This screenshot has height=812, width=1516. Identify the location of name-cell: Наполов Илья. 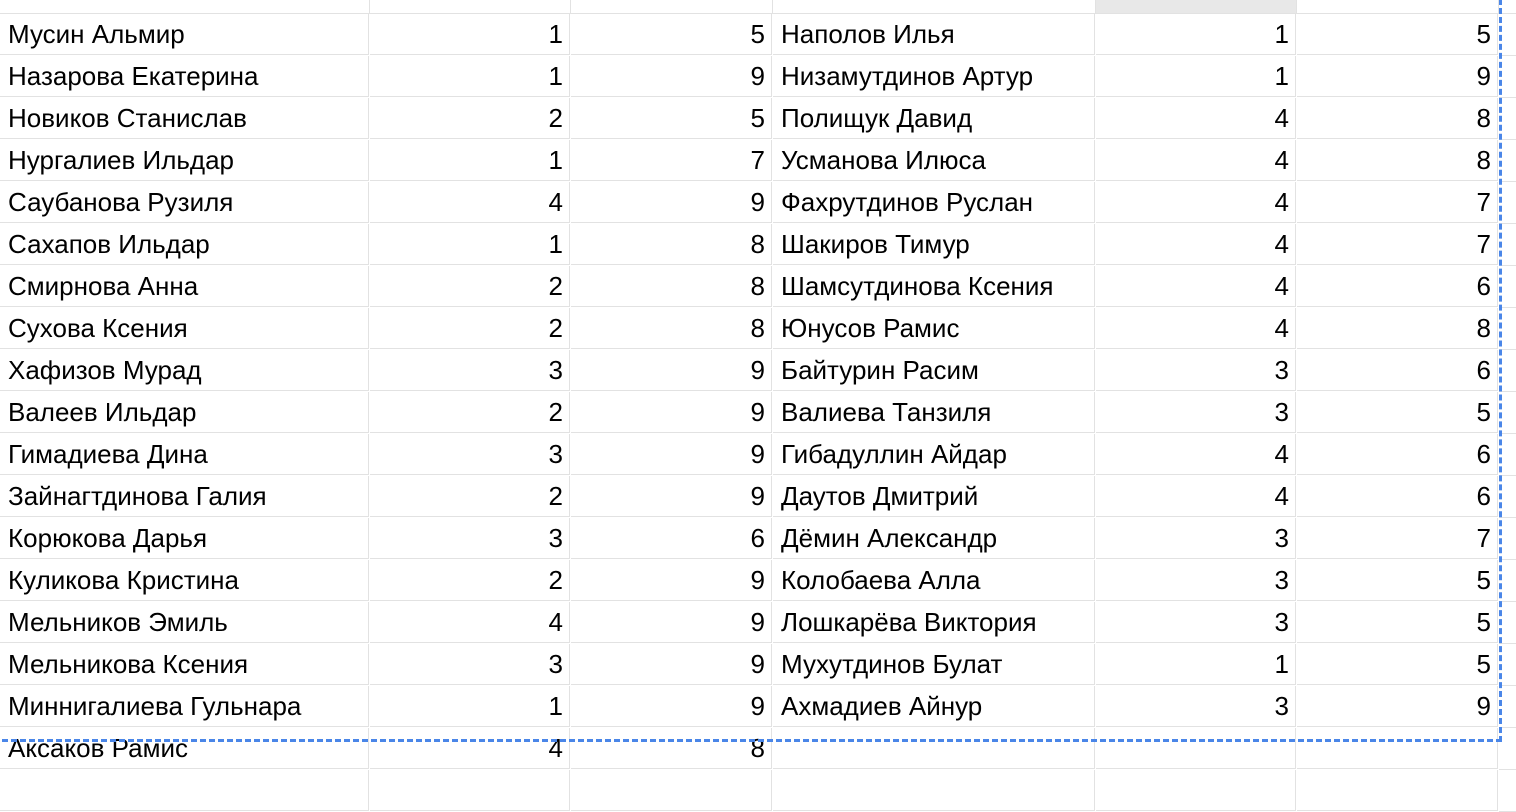
(934, 34).